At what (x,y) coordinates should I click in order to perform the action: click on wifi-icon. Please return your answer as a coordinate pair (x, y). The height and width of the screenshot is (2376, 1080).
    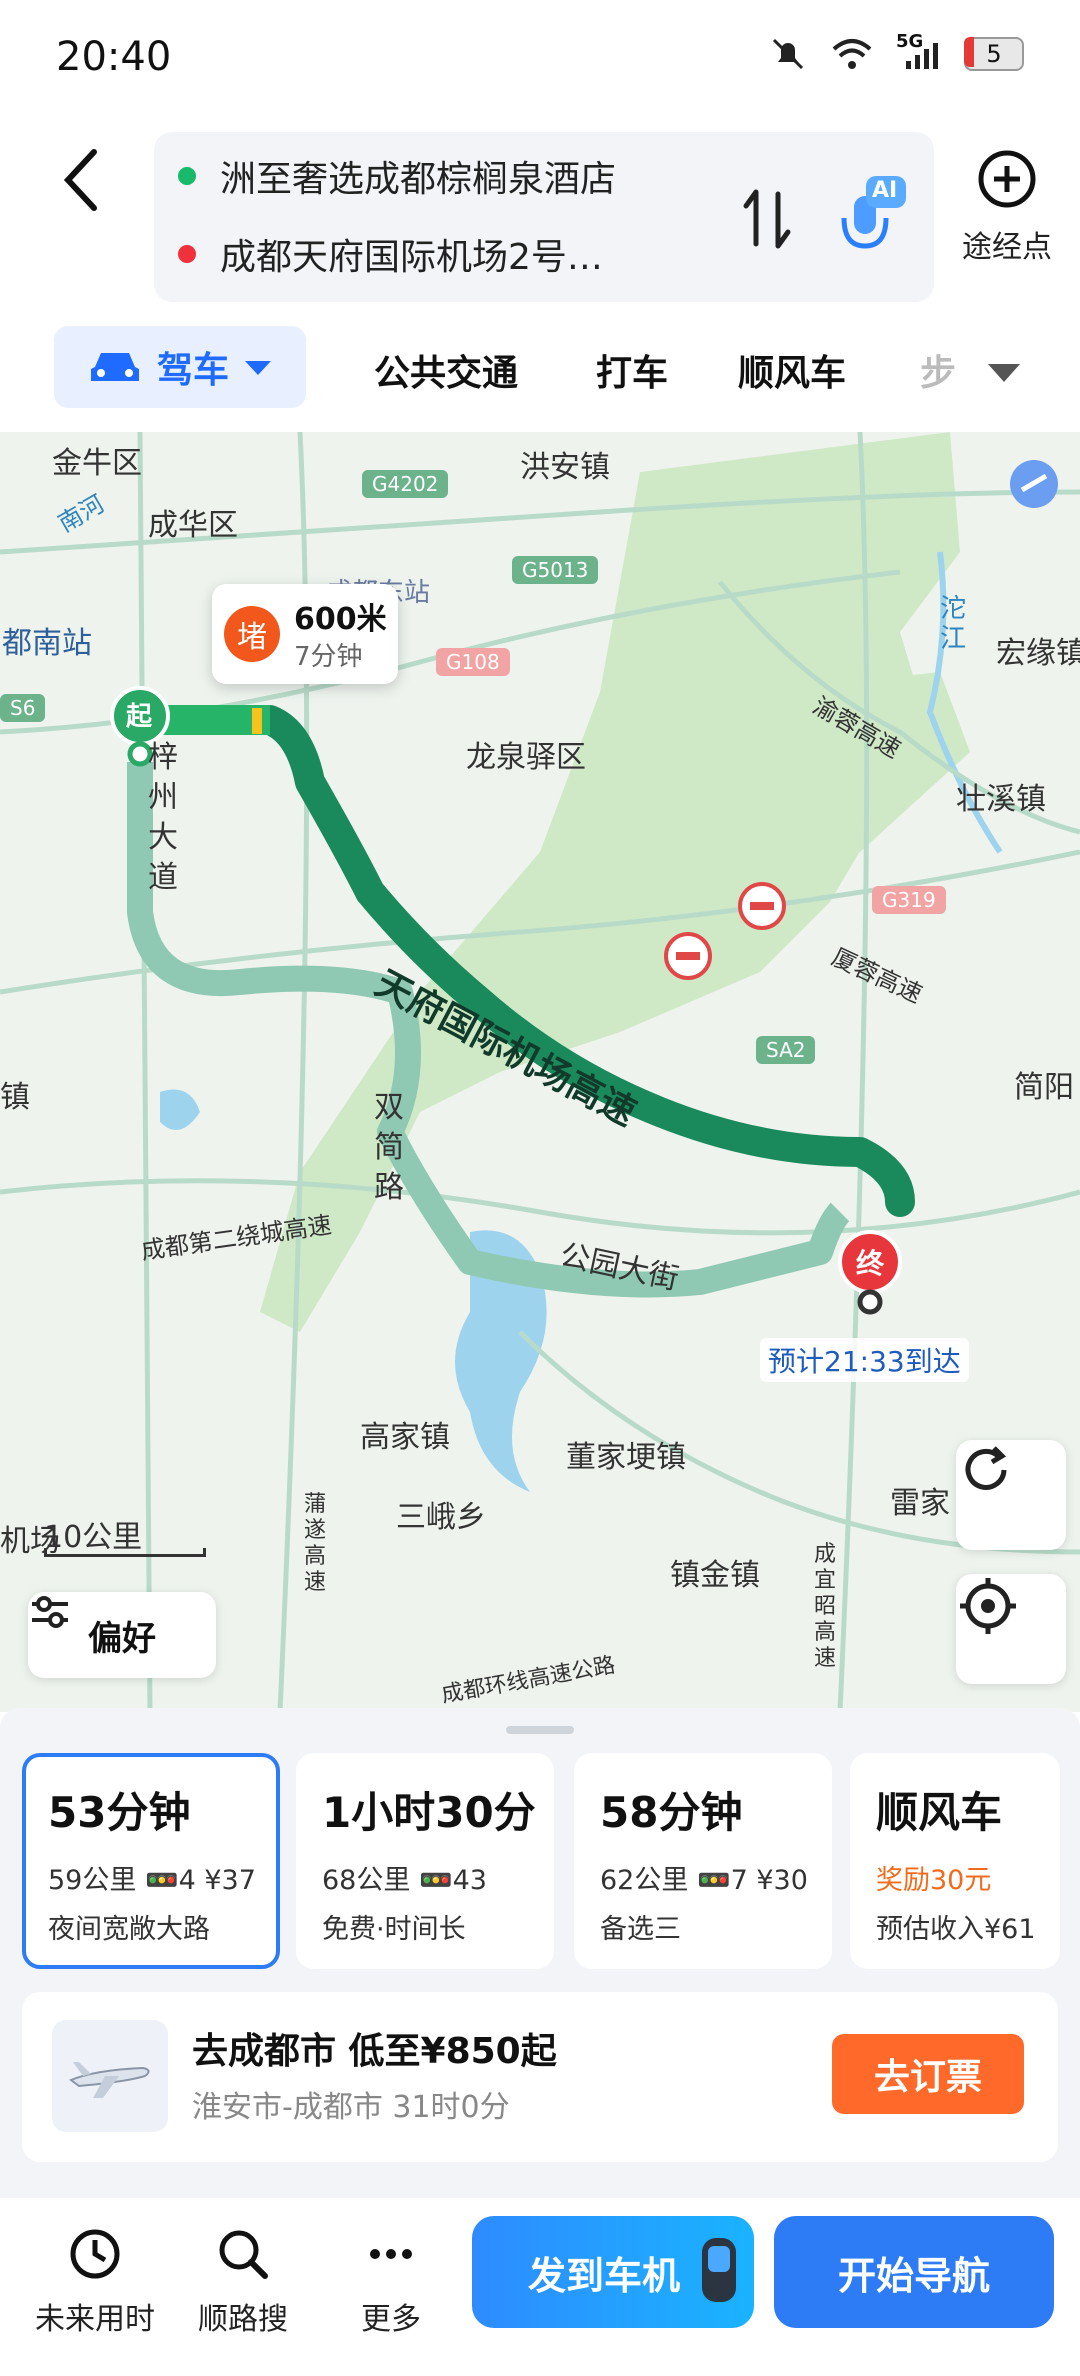
    Looking at the image, I should click on (852, 54).